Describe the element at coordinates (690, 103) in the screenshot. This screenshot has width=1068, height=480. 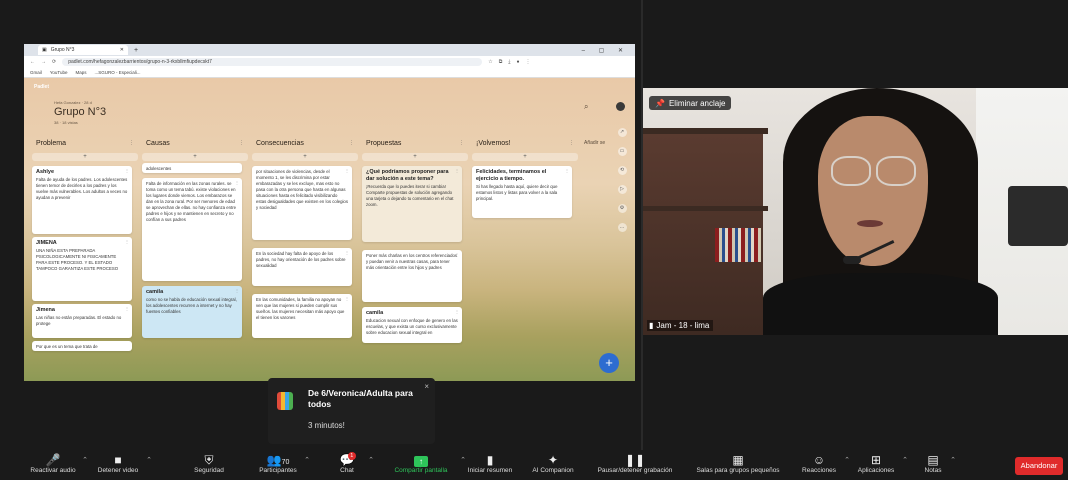
I see `unpin-button: 📌 Eliminar anclaje` at that location.